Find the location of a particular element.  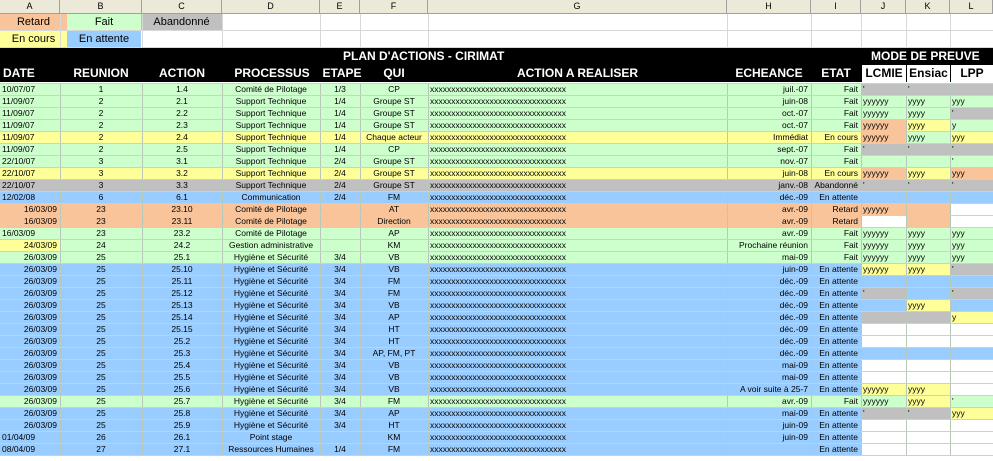

cell-qui: VB is located at coordinates (394, 365).